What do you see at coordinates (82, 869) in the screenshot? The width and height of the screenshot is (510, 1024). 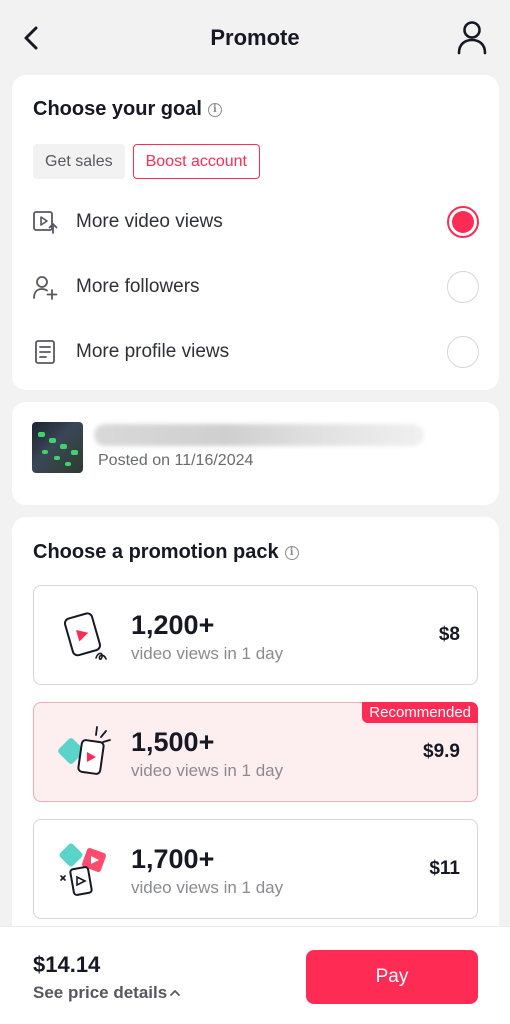 I see `video-stack-icon` at bounding box center [82, 869].